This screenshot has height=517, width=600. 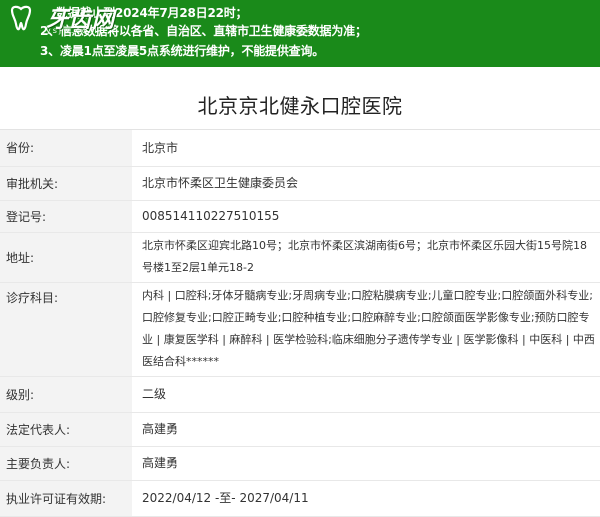 What do you see at coordinates (182, 51) in the screenshot?
I see `notice-line-3: 3、凌晨1点至凌晨5点系统进行维护，不能提供查询。` at bounding box center [182, 51].